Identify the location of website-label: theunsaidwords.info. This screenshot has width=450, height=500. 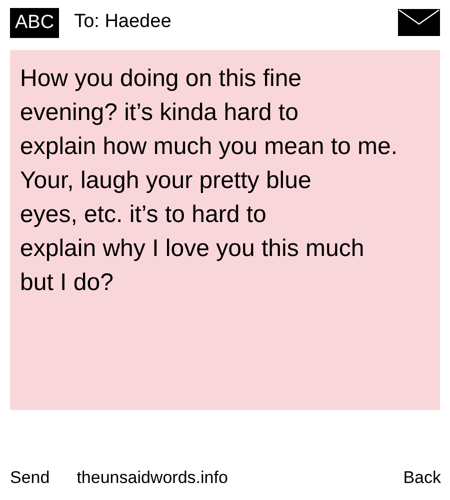
(152, 477).